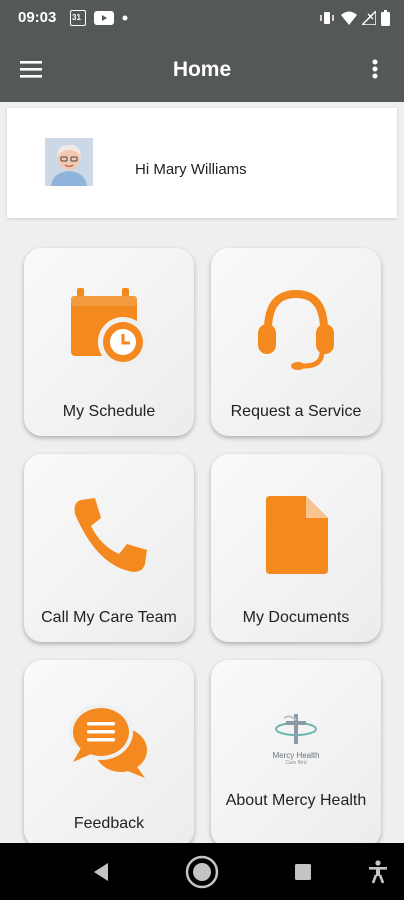 This screenshot has height=900, width=404. I want to click on tile-label: About Mercy Health, so click(296, 800).